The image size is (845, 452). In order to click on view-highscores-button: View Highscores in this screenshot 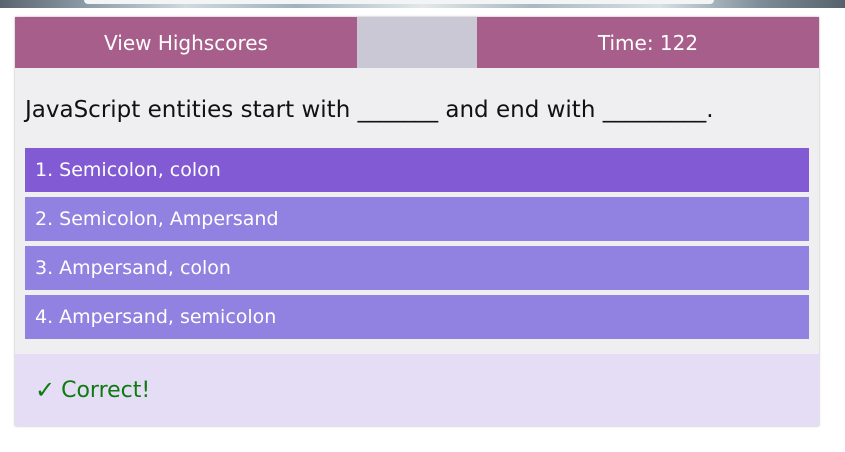, I will do `click(186, 42)`.